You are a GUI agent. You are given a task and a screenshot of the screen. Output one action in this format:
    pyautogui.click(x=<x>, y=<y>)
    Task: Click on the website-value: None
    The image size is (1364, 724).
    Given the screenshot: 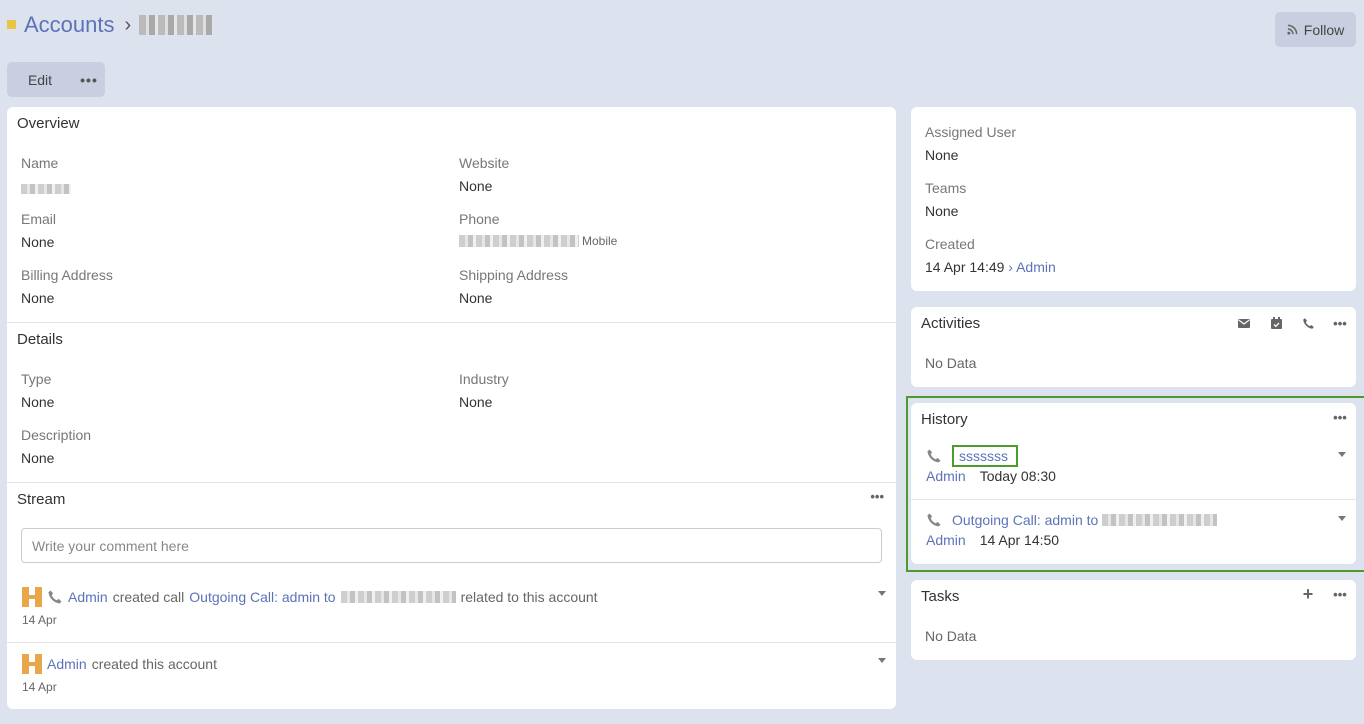 What is the action you would take?
    pyautogui.click(x=476, y=186)
    